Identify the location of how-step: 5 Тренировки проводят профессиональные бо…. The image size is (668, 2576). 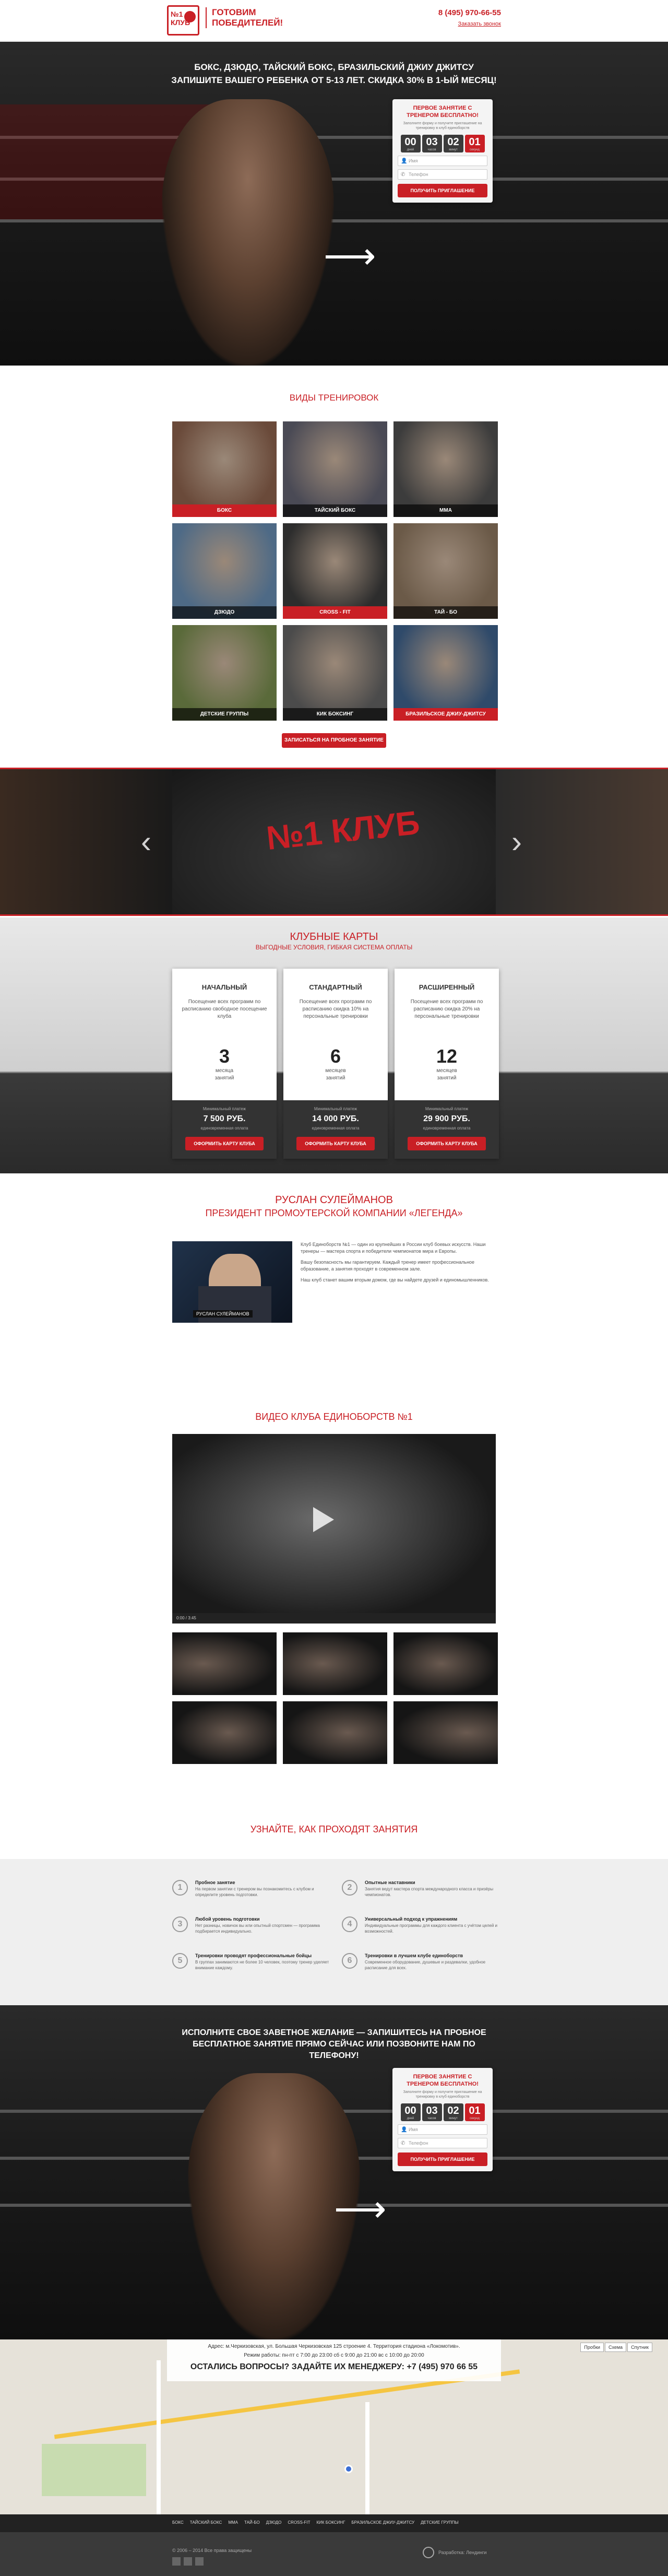
(253, 1962).